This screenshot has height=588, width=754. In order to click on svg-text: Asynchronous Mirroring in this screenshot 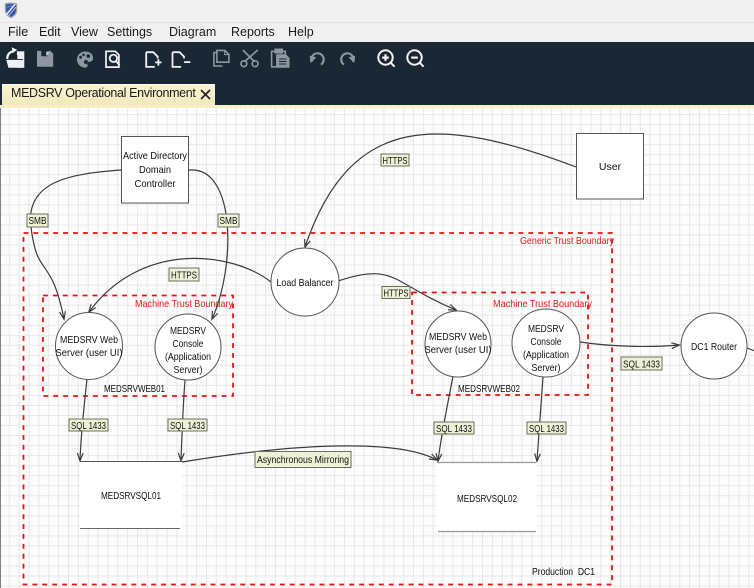, I will do `click(303, 460)`.